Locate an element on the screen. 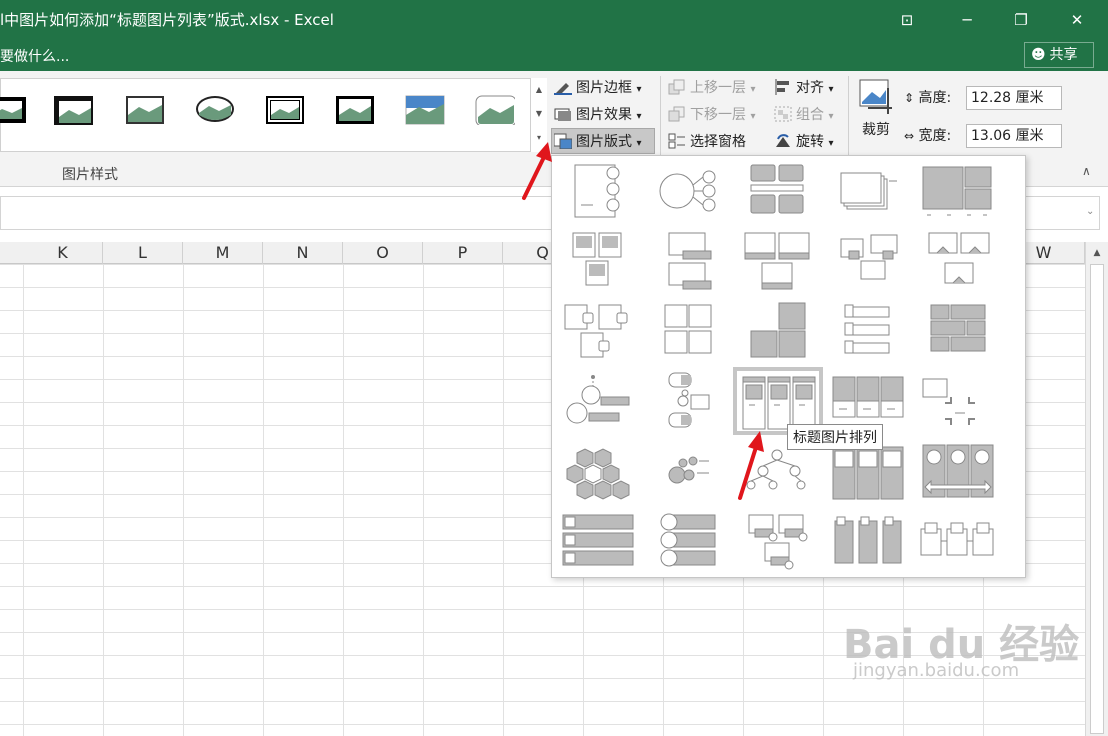 The width and height of the screenshot is (1108, 736). group-button: 组合 ▾ is located at coordinates (803, 115).